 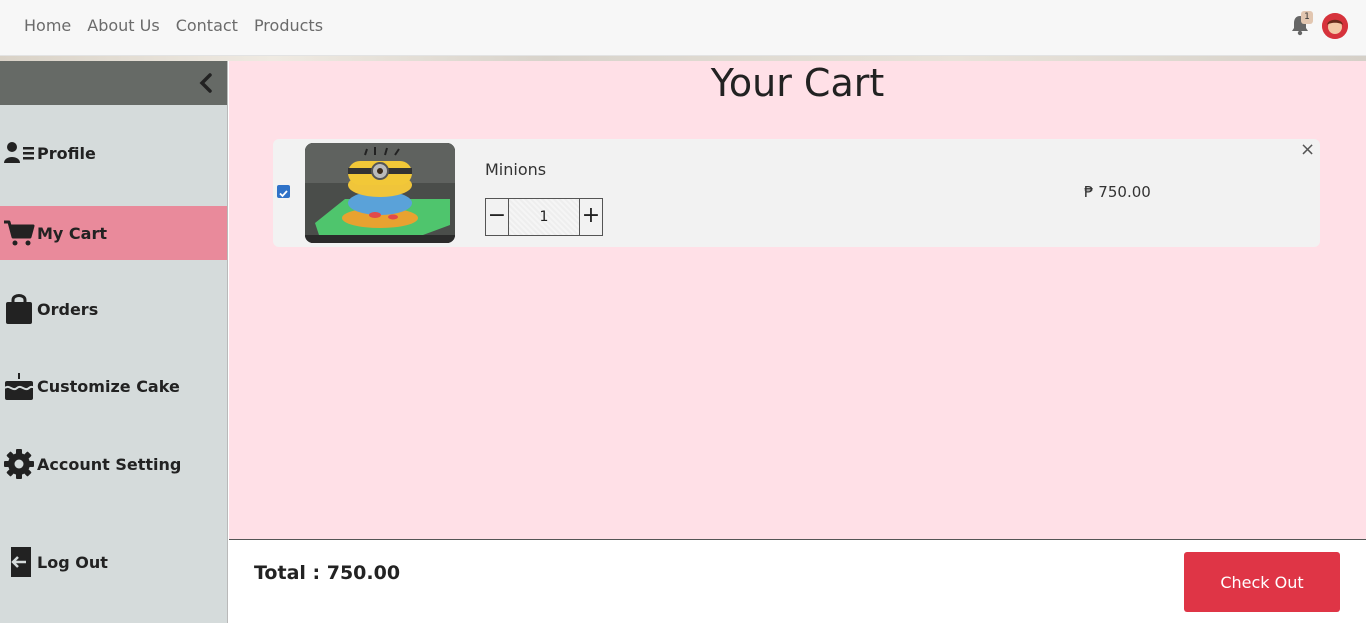 I want to click on quantity-stepper: − 1 +, so click(x=544, y=217).